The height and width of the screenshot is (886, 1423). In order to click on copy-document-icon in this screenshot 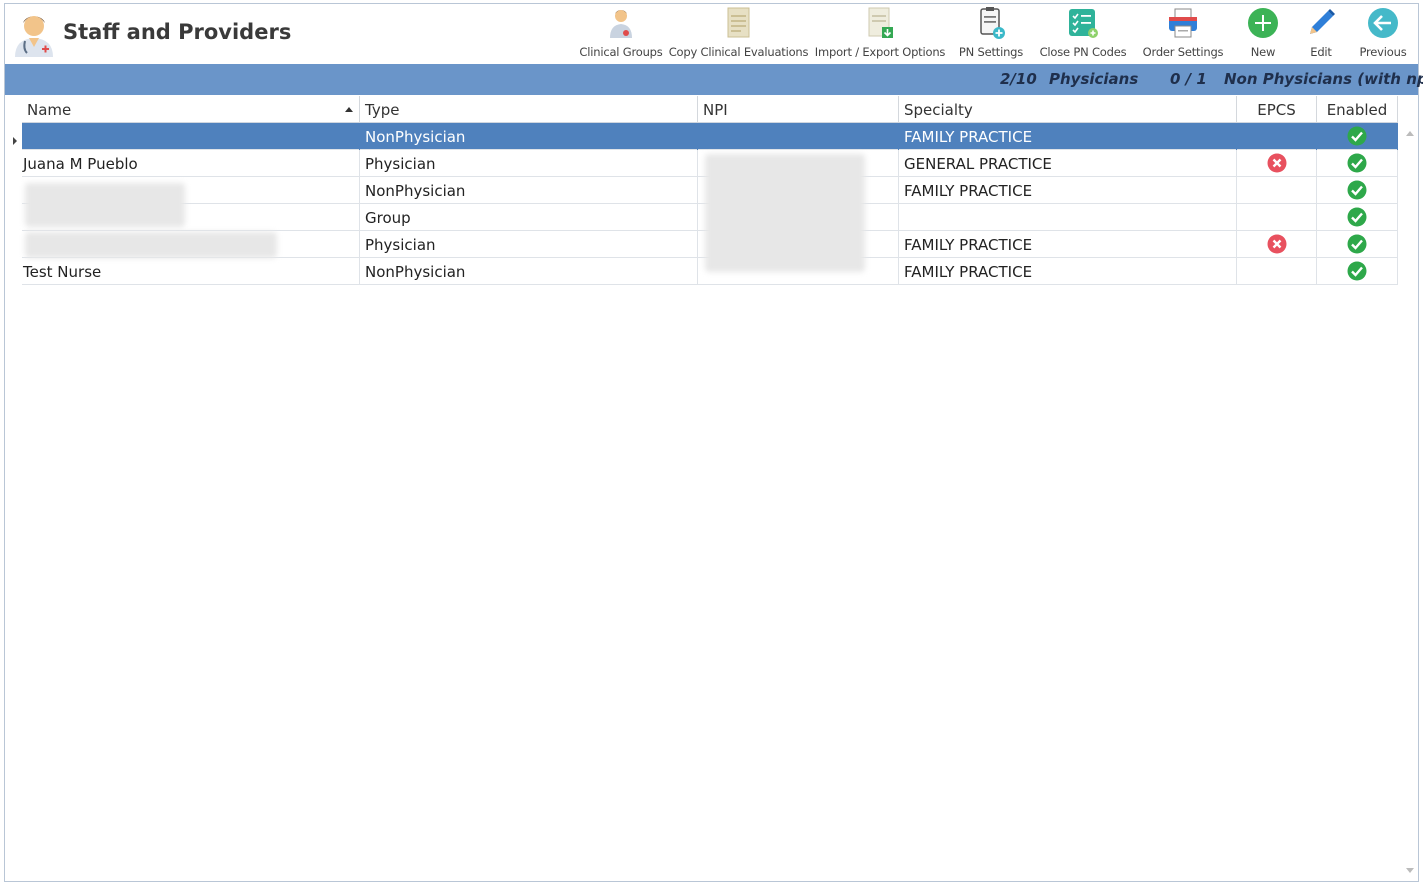, I will do `click(738, 22)`.